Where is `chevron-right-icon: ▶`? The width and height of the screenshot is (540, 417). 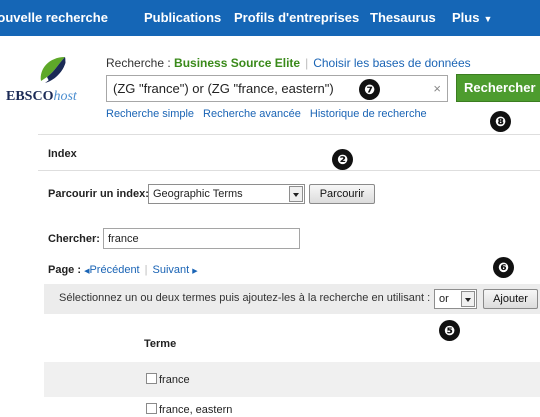
chevron-right-icon: ▶ is located at coordinates (195, 271).